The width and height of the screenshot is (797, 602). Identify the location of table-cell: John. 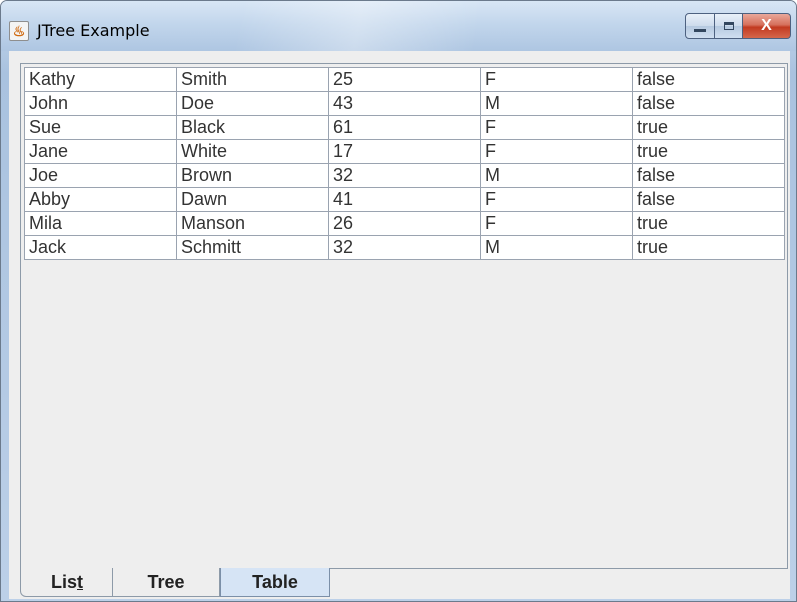
(100, 103).